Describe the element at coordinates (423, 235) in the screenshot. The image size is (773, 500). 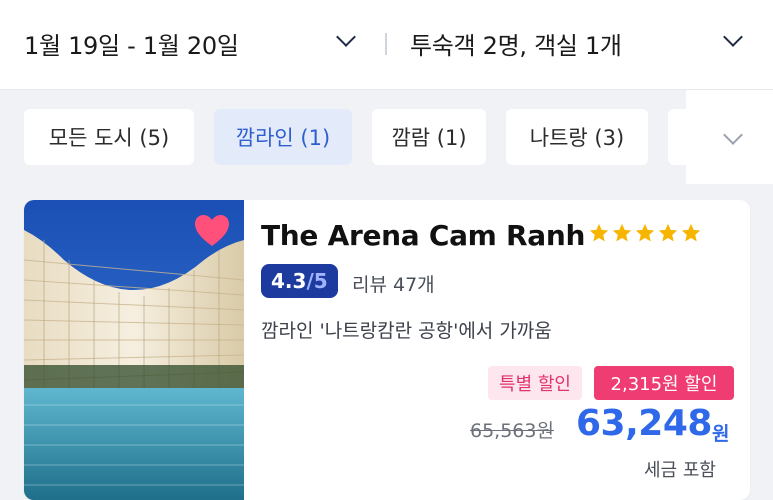
I see `hotel-name: The Arena Cam Ranh` at that location.